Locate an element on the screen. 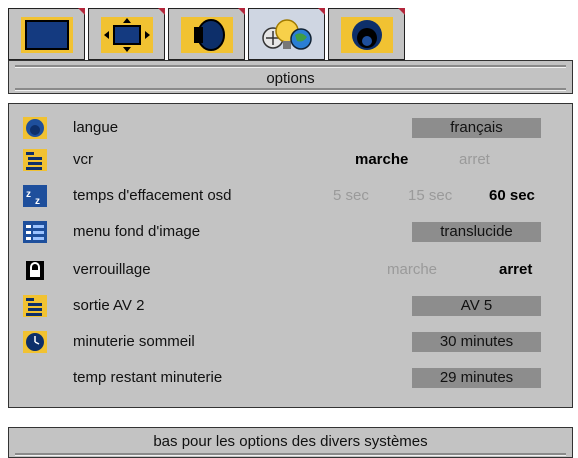 The width and height of the screenshot is (578, 458). clock-icon is located at coordinates (35, 342).